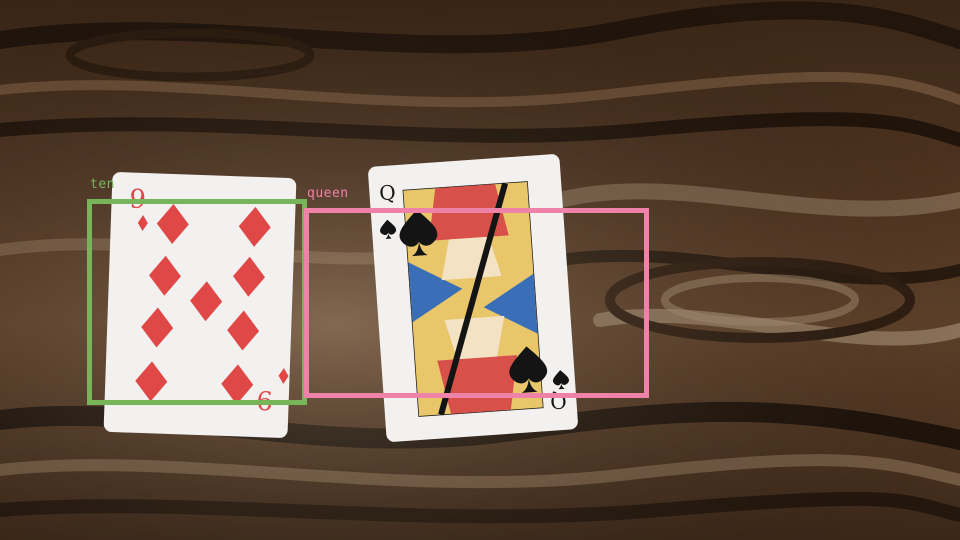  What do you see at coordinates (387, 192) in the screenshot?
I see `card-rank-top: Q` at bounding box center [387, 192].